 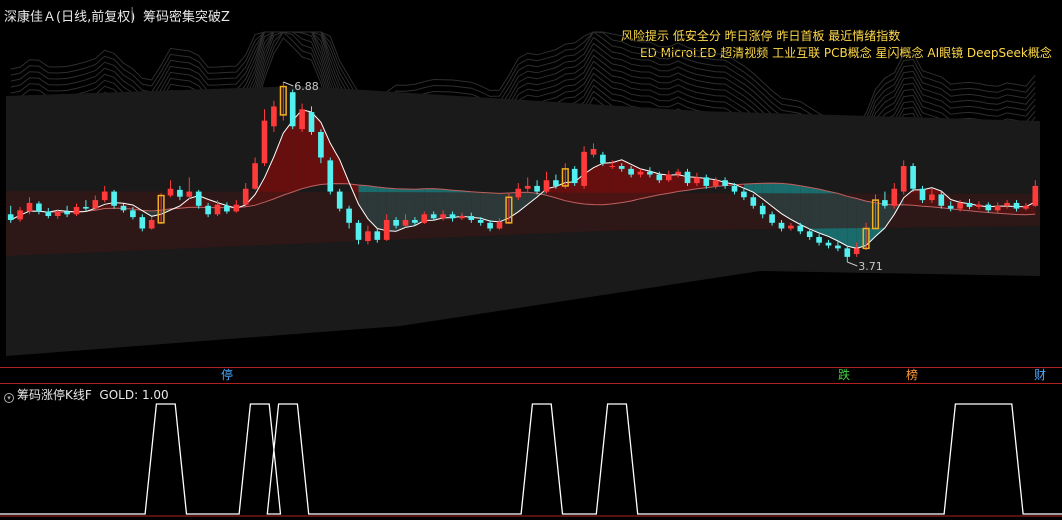 What do you see at coordinates (1040, 375) in the screenshot?
I see `marker-financial: 财` at bounding box center [1040, 375].